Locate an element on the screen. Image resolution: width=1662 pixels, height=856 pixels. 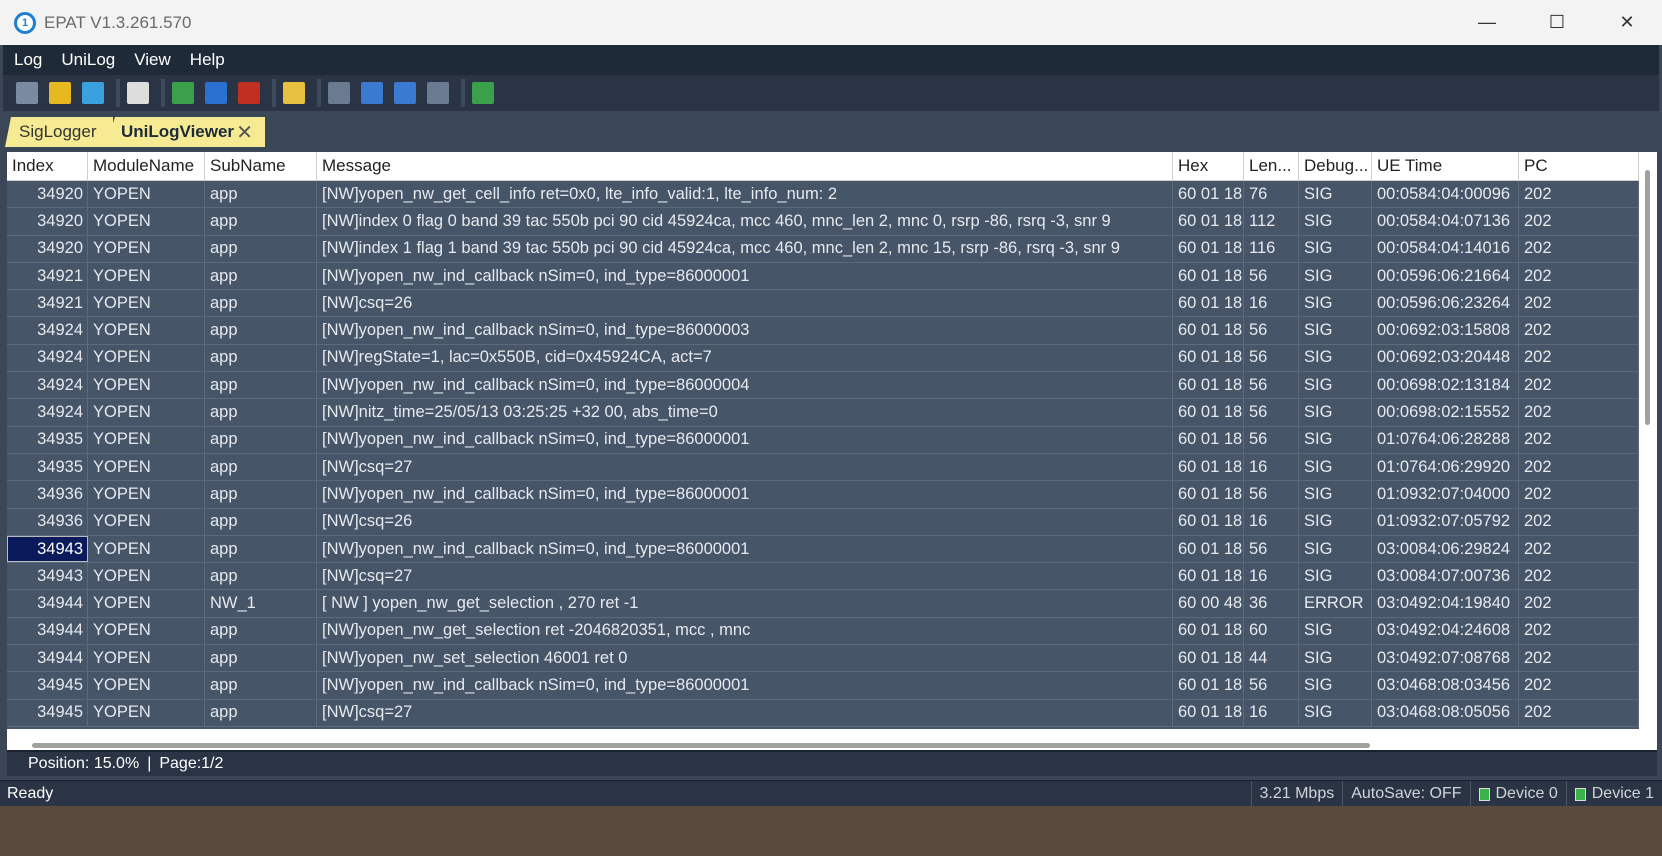
table-cell: [NW]csq=26 is located at coordinates (745, 303).